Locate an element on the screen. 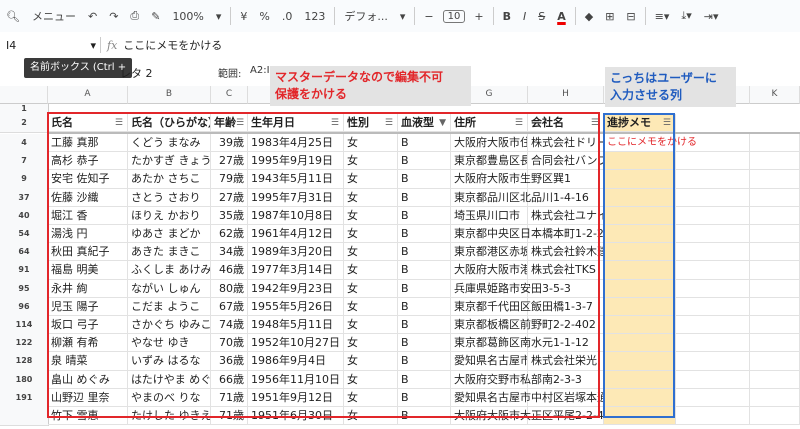 The height and width of the screenshot is (429, 800). currency-icon: ¥ is located at coordinates (243, 16).